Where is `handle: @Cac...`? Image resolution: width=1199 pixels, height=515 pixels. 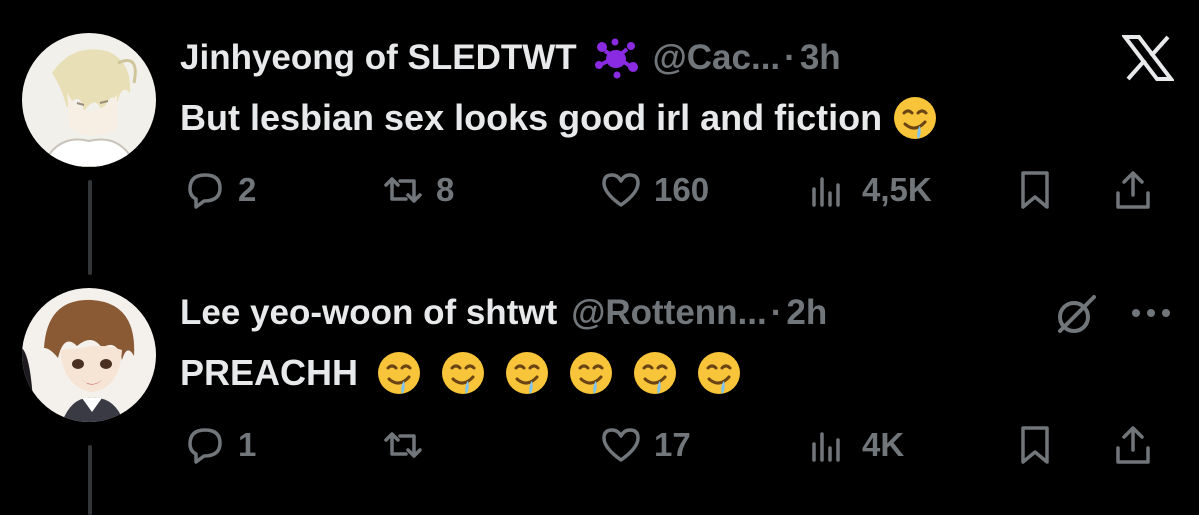
handle: @Cac... is located at coordinates (717, 58).